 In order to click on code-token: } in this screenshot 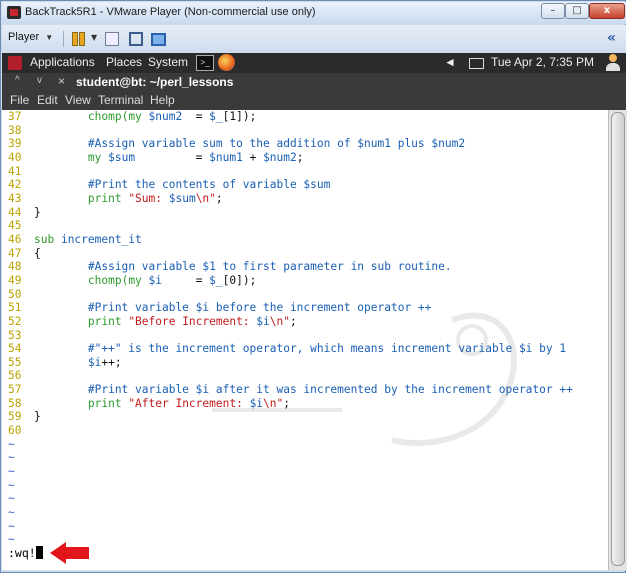, I will do `click(37, 417)`.